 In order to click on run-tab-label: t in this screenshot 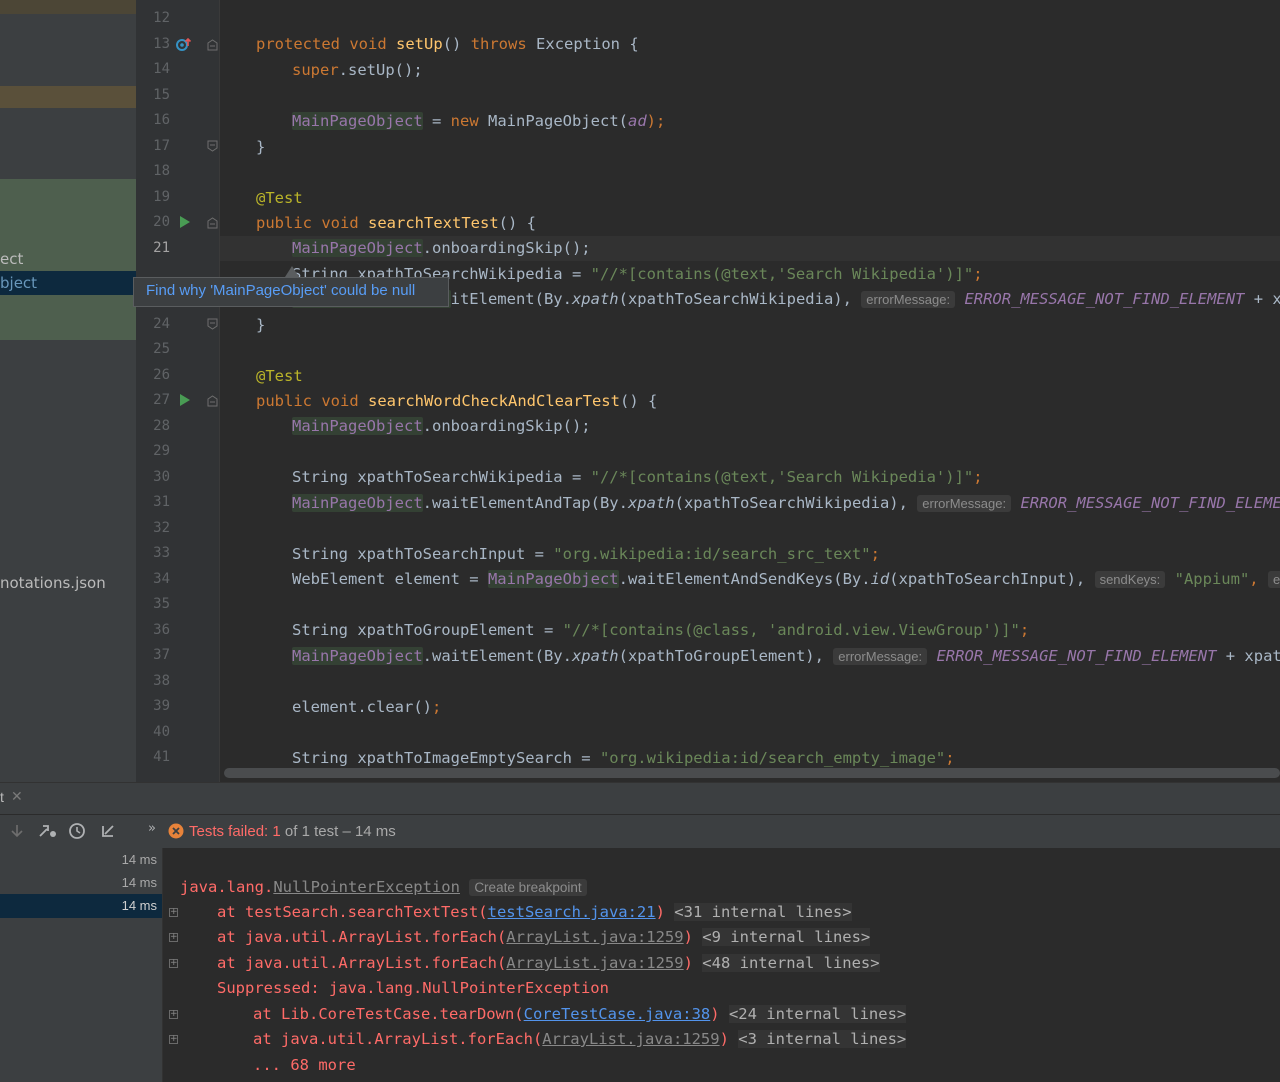, I will do `click(2, 797)`.